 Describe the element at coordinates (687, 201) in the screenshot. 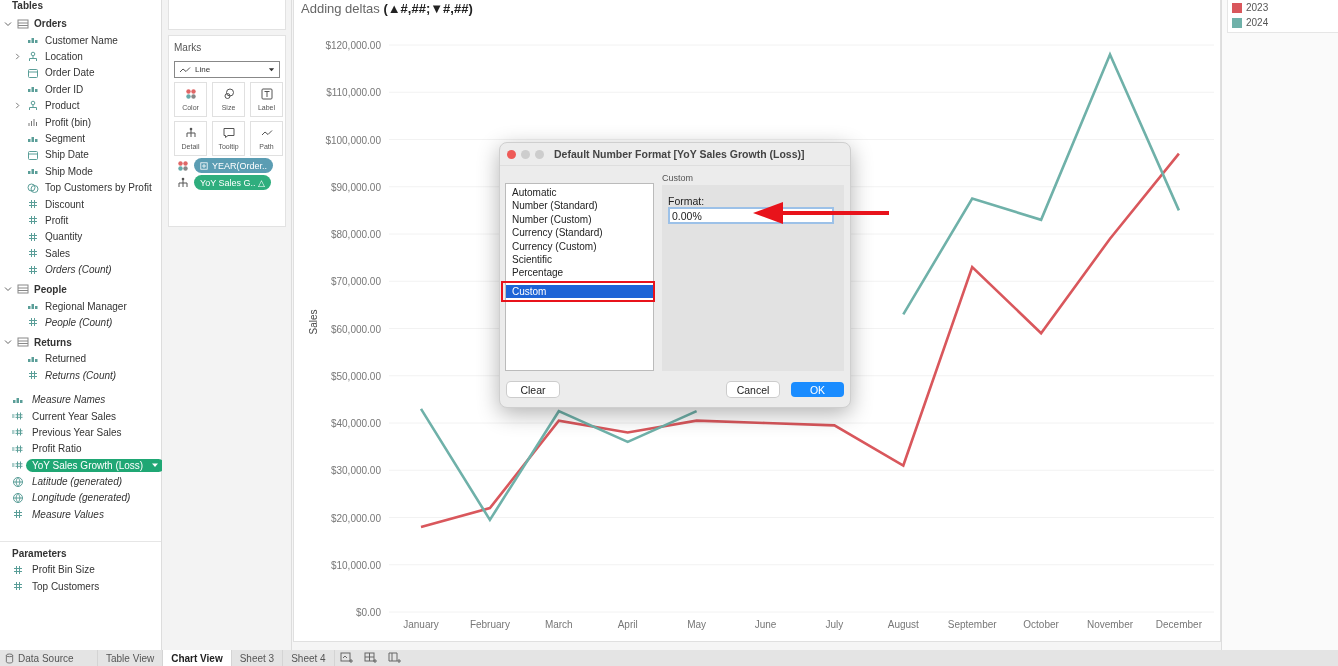

I see `field-label: Format:` at that location.